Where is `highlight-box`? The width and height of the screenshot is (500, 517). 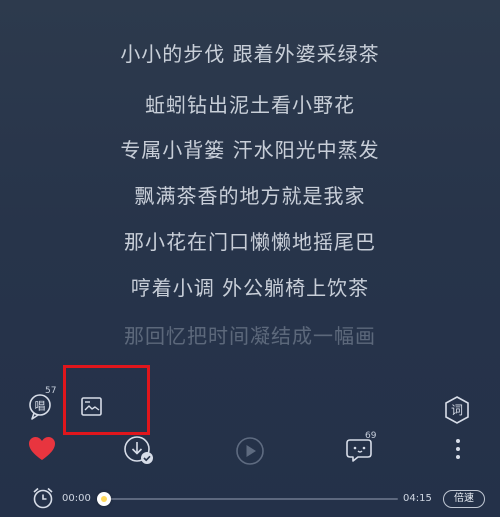 highlight-box is located at coordinates (106, 400).